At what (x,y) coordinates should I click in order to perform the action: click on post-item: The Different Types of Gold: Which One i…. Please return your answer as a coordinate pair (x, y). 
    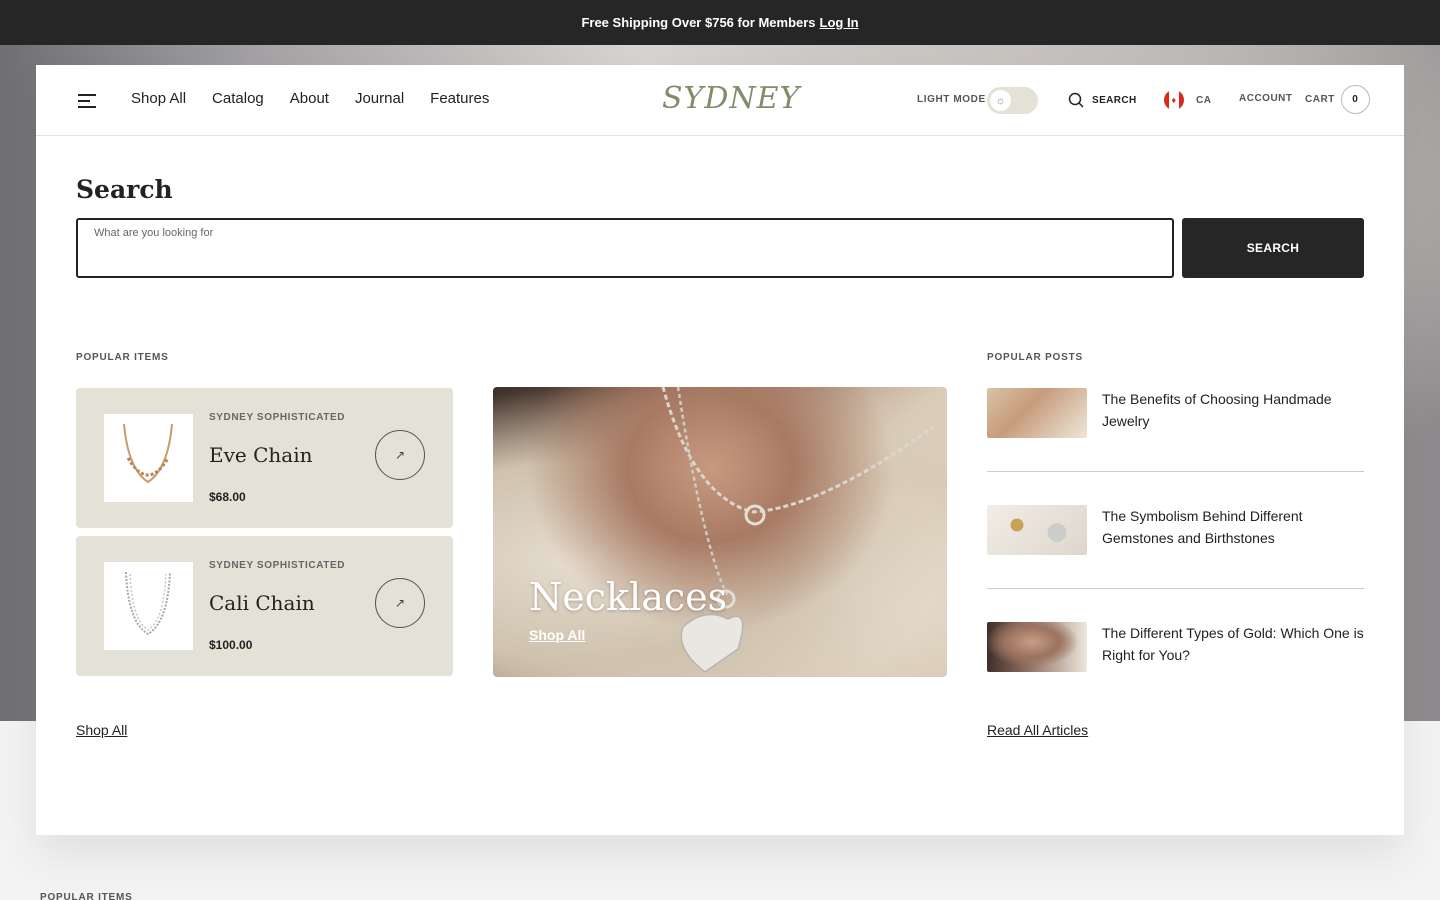
    Looking at the image, I should click on (1175, 647).